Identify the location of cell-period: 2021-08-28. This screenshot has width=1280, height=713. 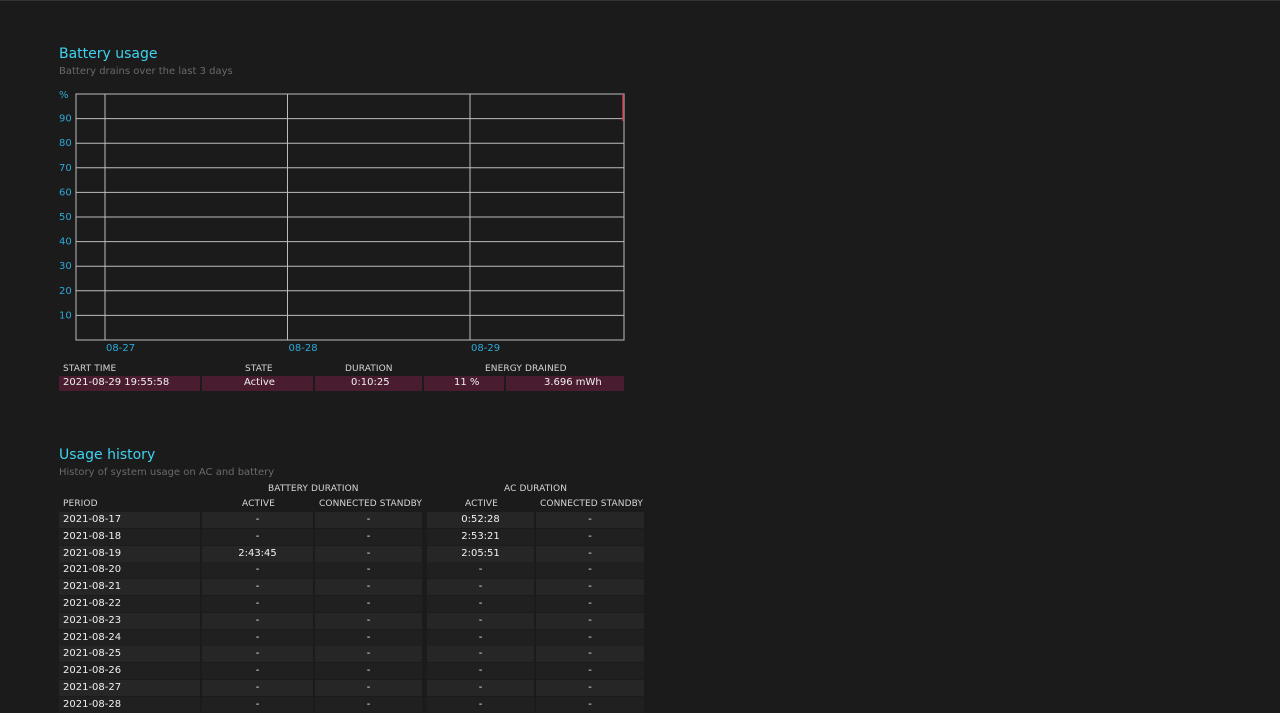
(92, 704).